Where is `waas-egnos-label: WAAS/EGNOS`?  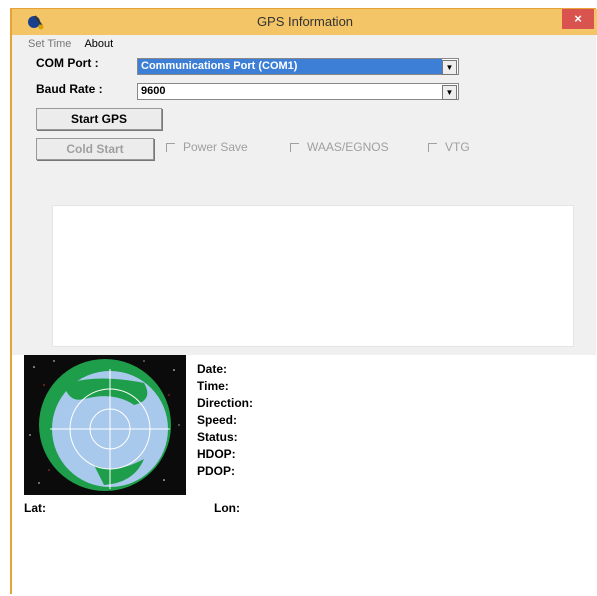
waas-egnos-label: WAAS/EGNOS is located at coordinates (348, 147).